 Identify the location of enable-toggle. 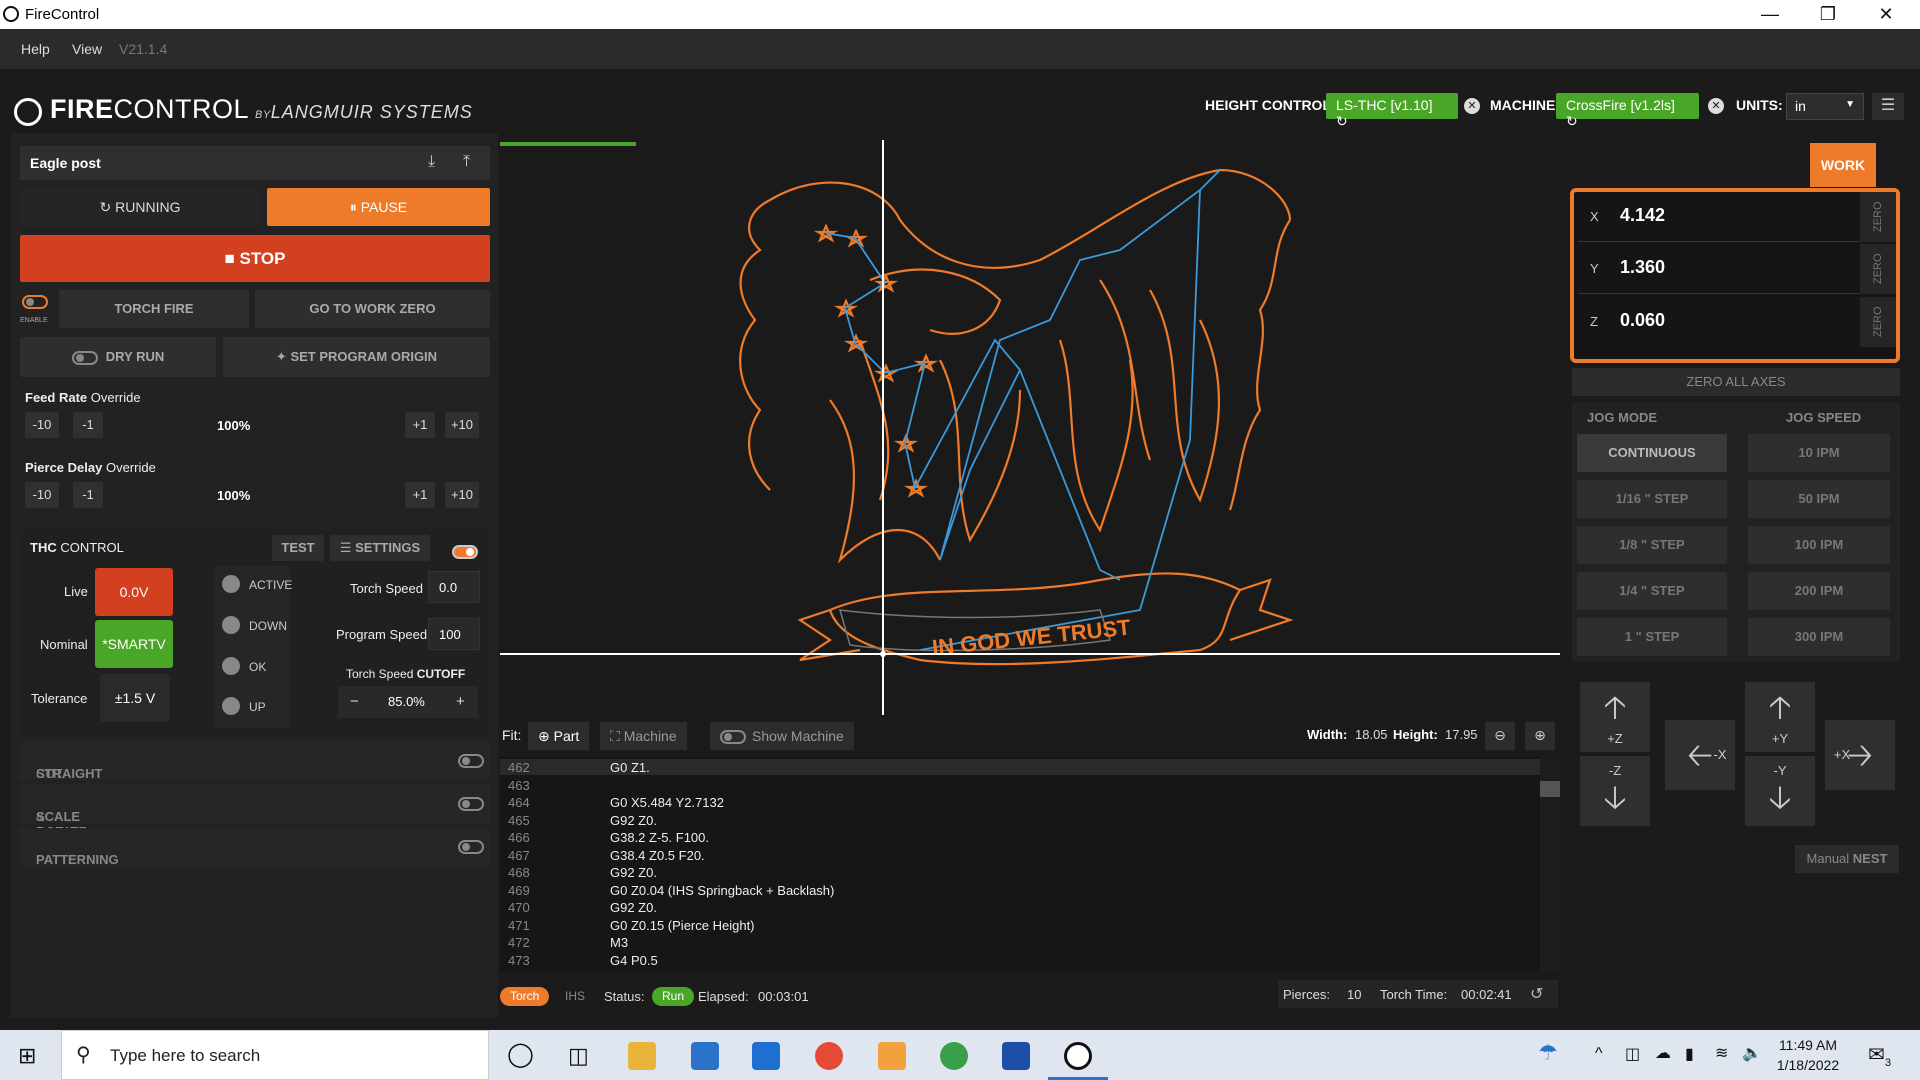
(35, 302).